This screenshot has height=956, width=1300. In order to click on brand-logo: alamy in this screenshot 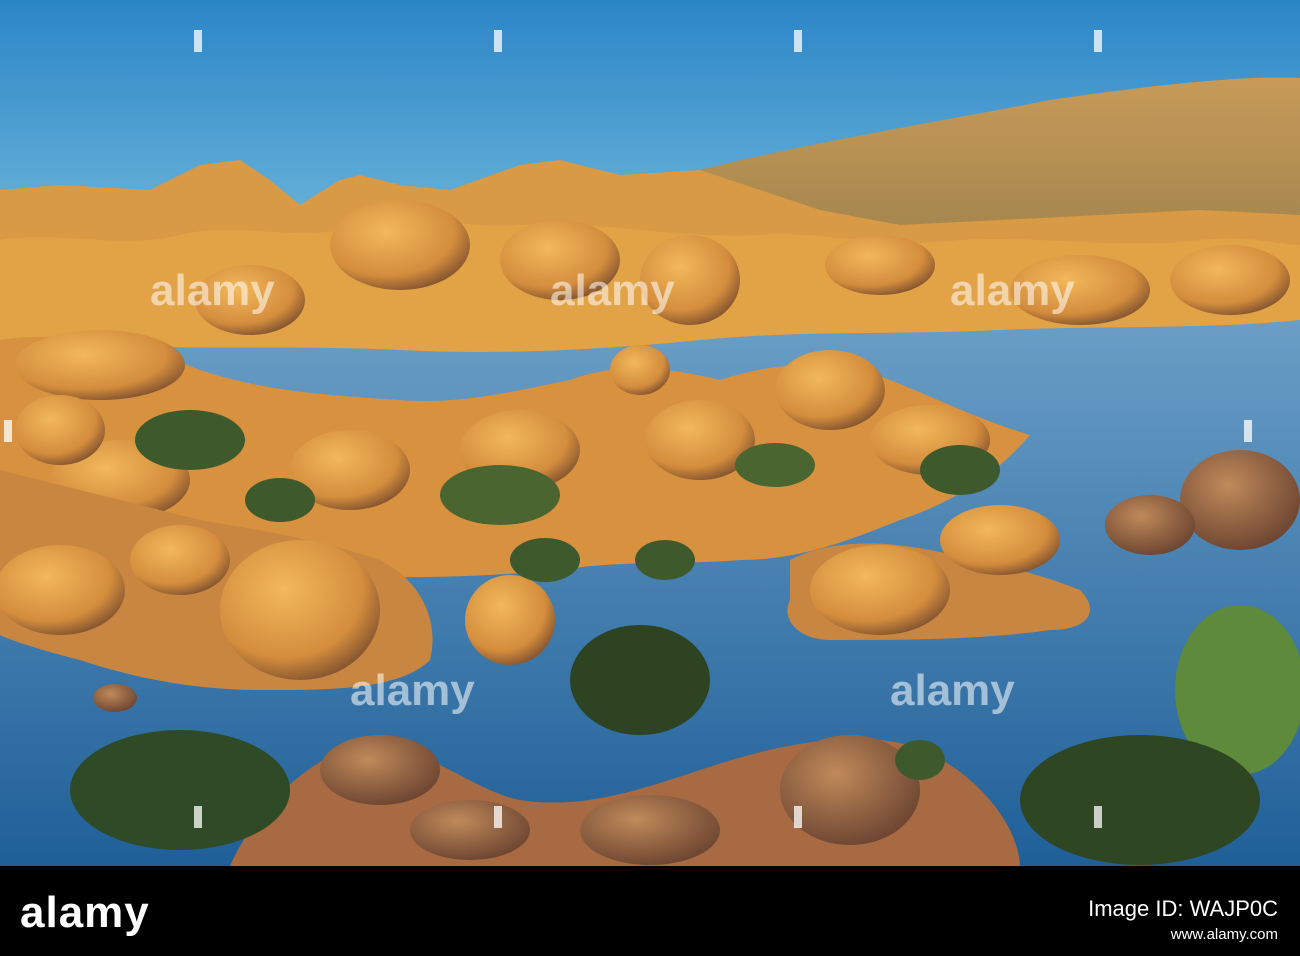, I will do `click(85, 913)`.